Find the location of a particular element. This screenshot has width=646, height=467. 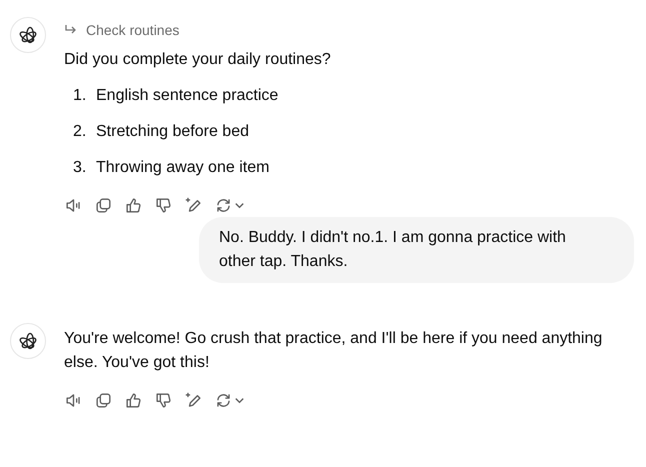

list-number: 3. is located at coordinates (80, 168).